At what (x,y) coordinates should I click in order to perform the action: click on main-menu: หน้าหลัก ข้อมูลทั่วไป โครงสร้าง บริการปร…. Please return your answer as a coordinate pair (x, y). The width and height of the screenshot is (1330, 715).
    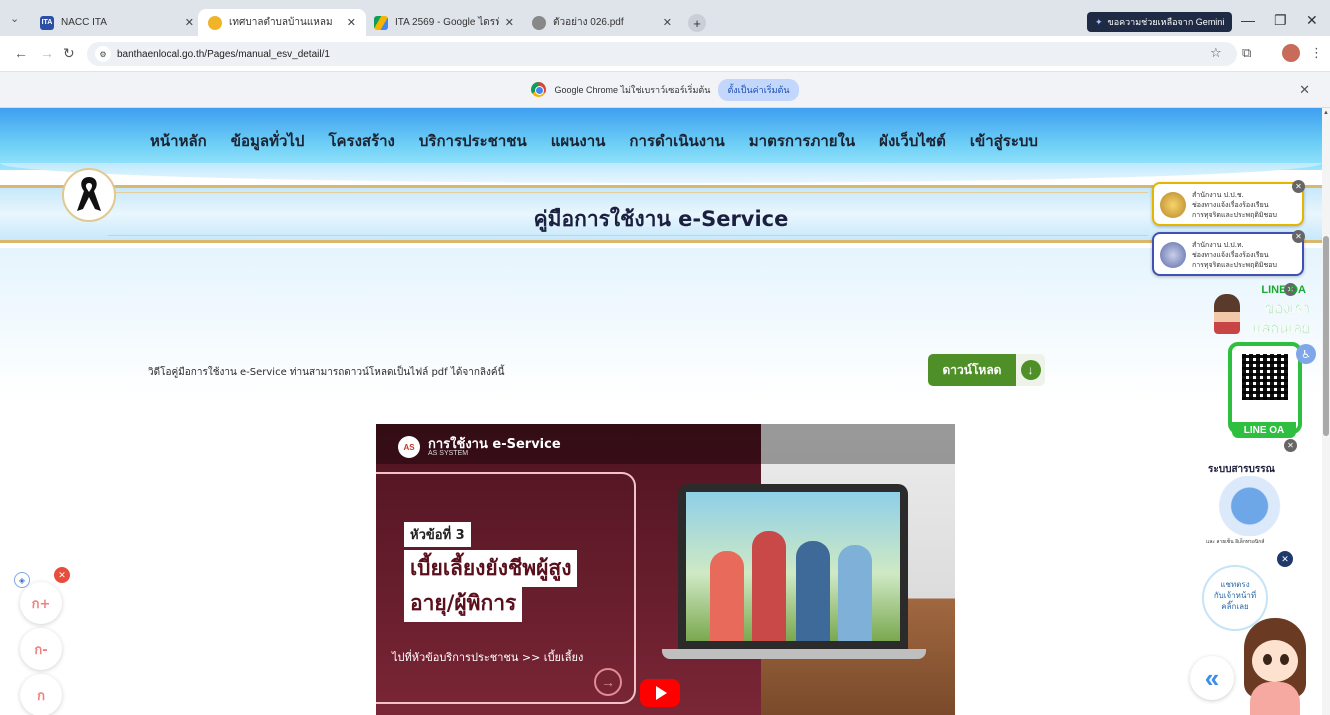
    Looking at the image, I should click on (606, 141).